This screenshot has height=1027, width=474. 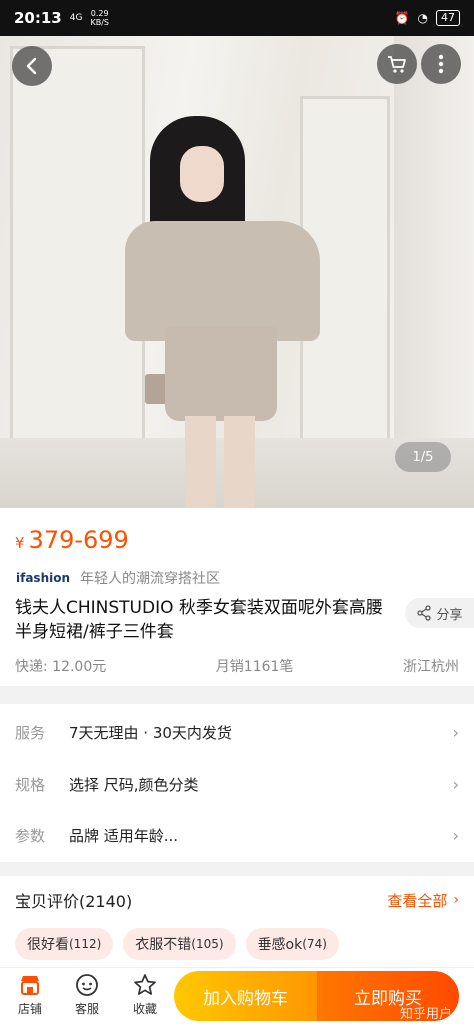 I want to click on service-row: 服务 7天无理由 · 30天内发货 ›, so click(x=237, y=732).